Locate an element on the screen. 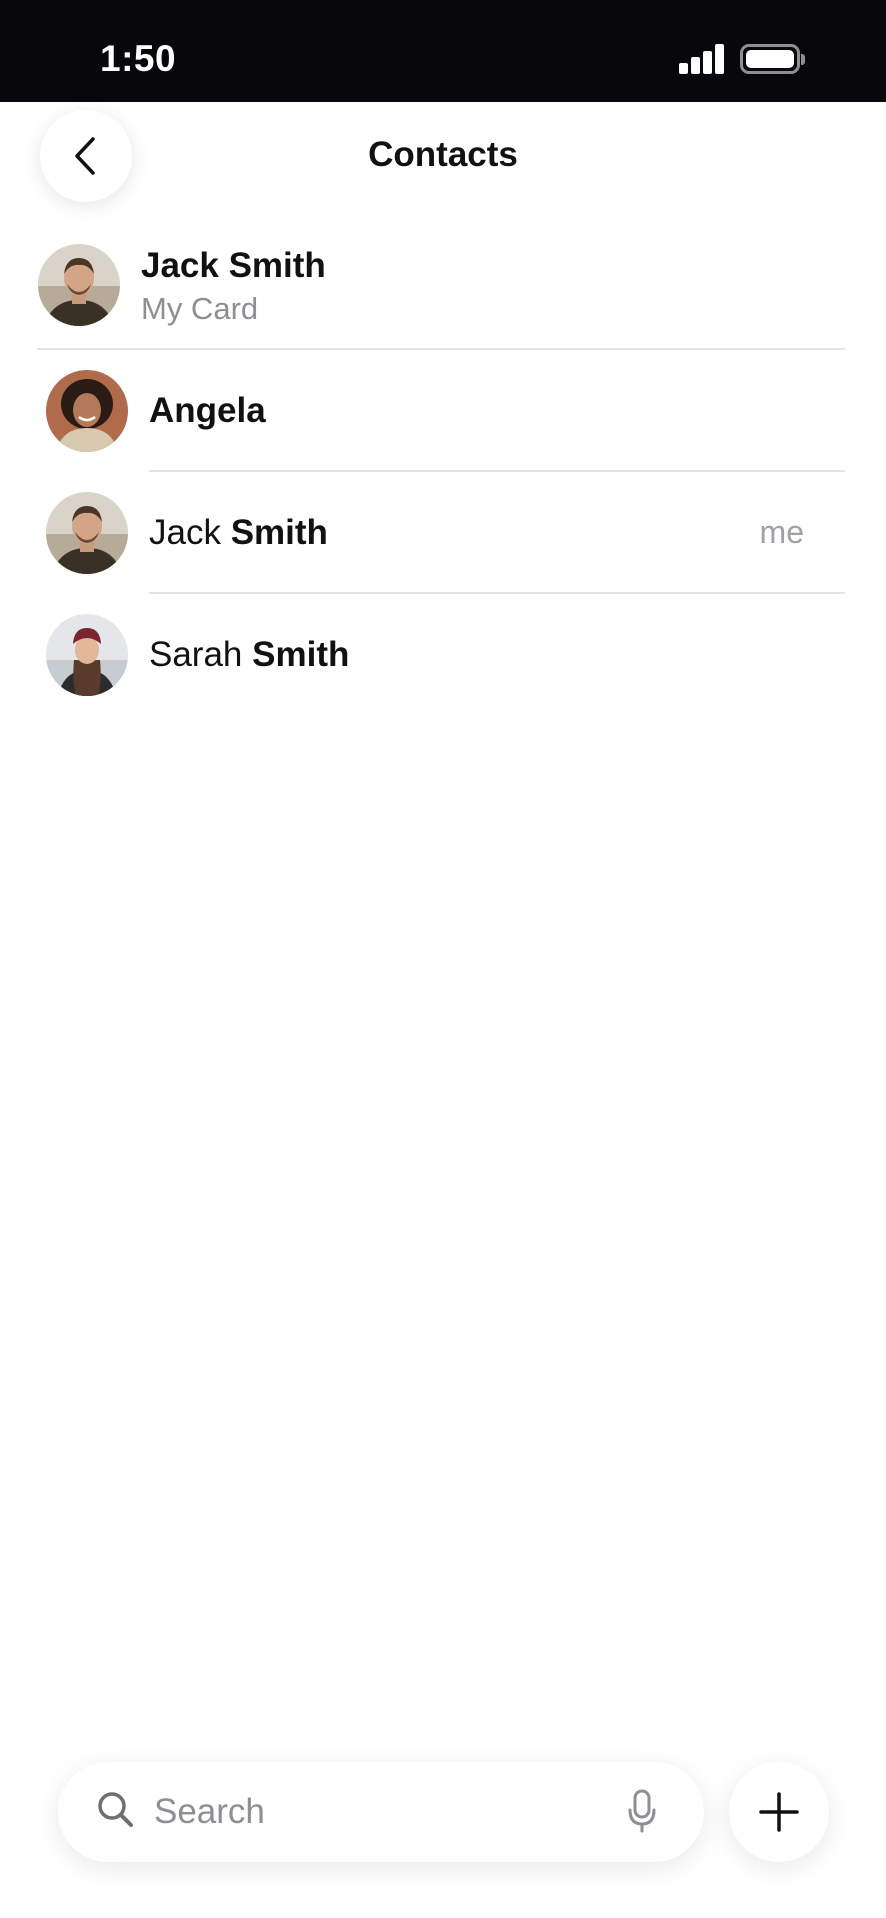 This screenshot has height=1918, width=886. contact-first-name: Sarah is located at coordinates (201, 654).